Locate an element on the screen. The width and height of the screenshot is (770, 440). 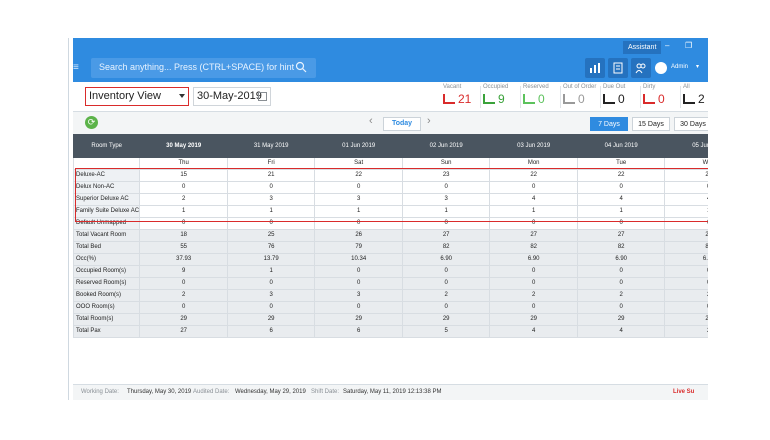
summary-row: Booked Room(s)2332222 is located at coordinates (390, 295).